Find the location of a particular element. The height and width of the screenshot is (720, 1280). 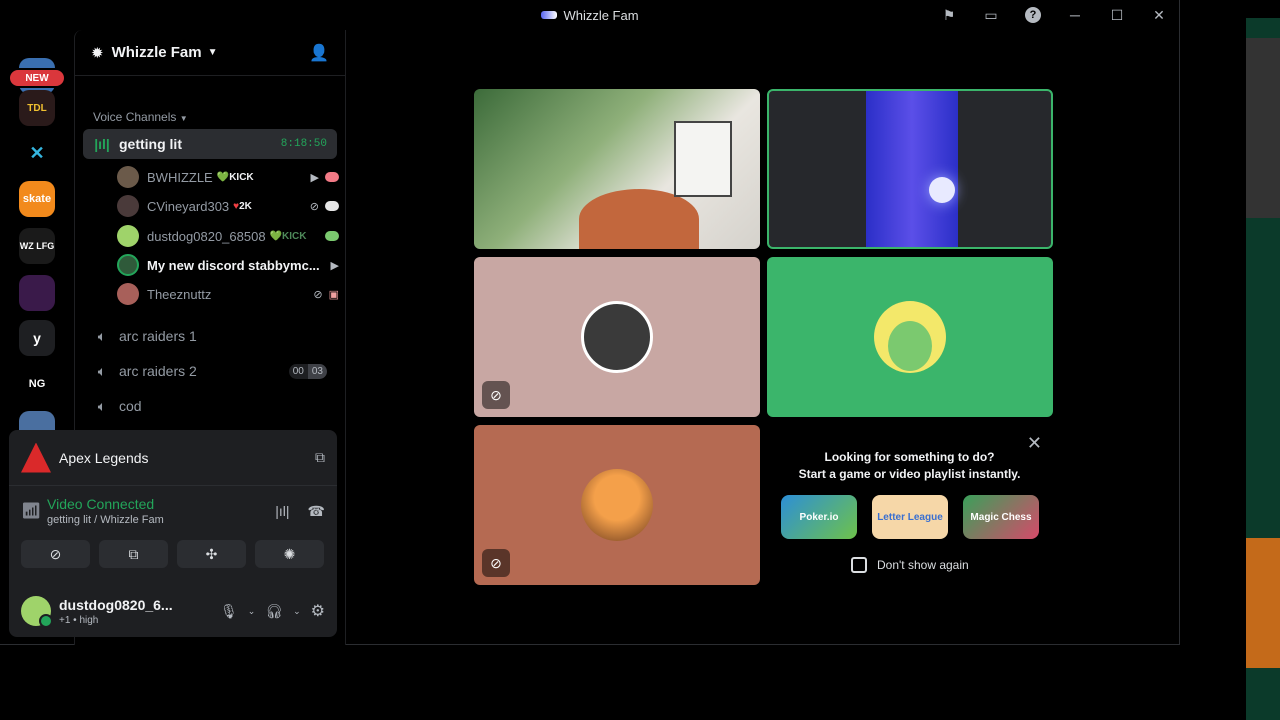

add-user-icon: 👤 is located at coordinates (319, 53).